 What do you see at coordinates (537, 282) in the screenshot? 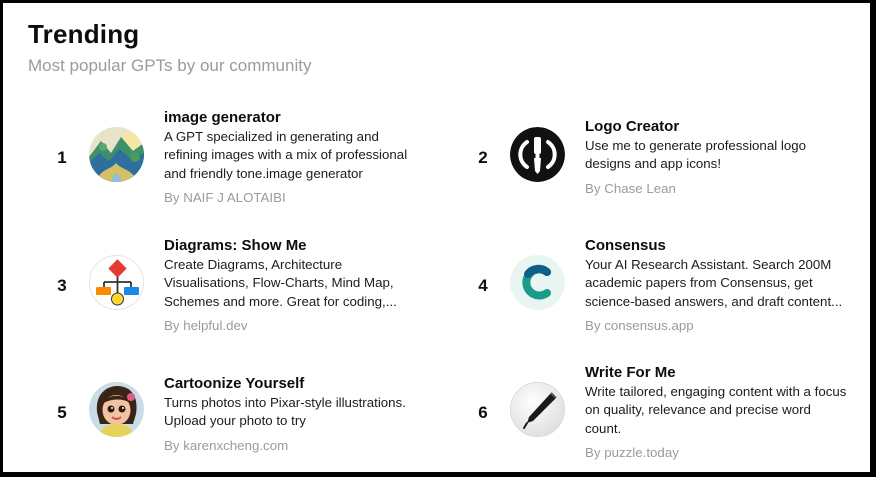
I see `consensus-c-icon` at bounding box center [537, 282].